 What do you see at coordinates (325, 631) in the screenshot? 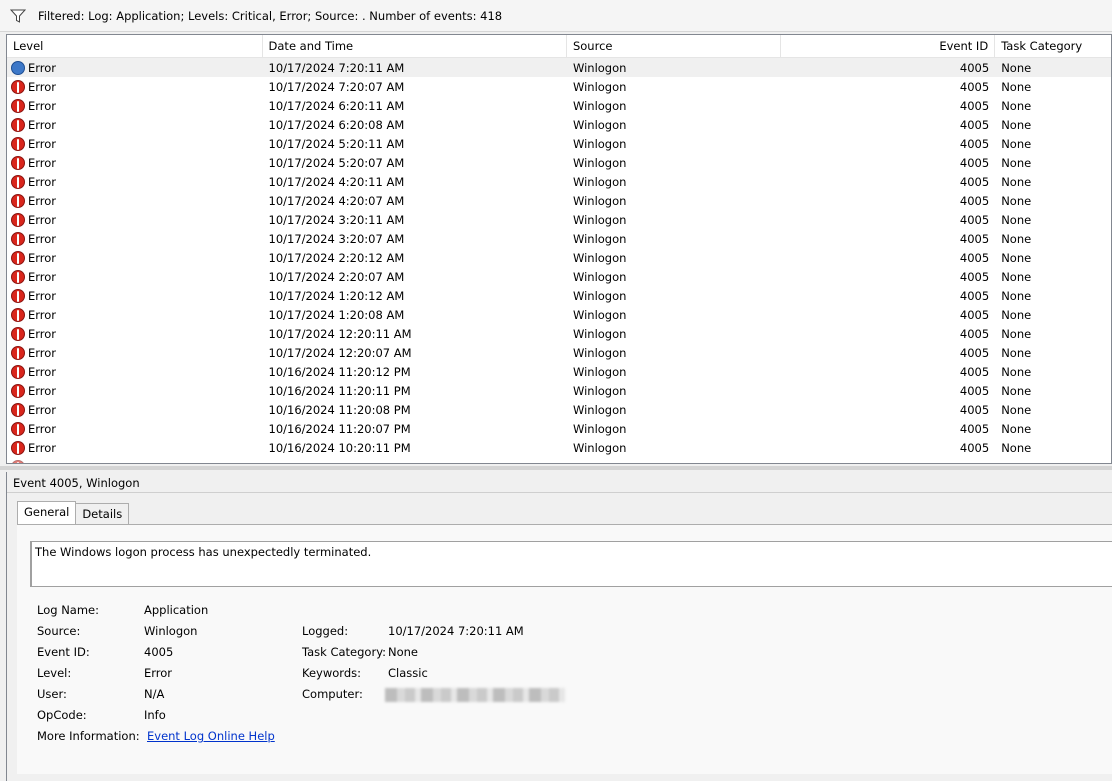
I see `label-logged: Logged:` at bounding box center [325, 631].